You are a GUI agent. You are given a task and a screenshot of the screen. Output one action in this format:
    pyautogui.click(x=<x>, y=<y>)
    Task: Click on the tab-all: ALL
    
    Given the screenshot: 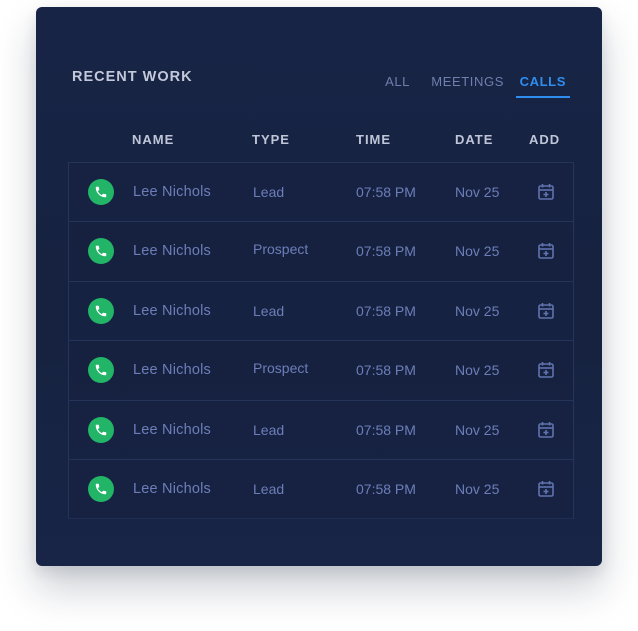 What is the action you would take?
    pyautogui.click(x=397, y=81)
    